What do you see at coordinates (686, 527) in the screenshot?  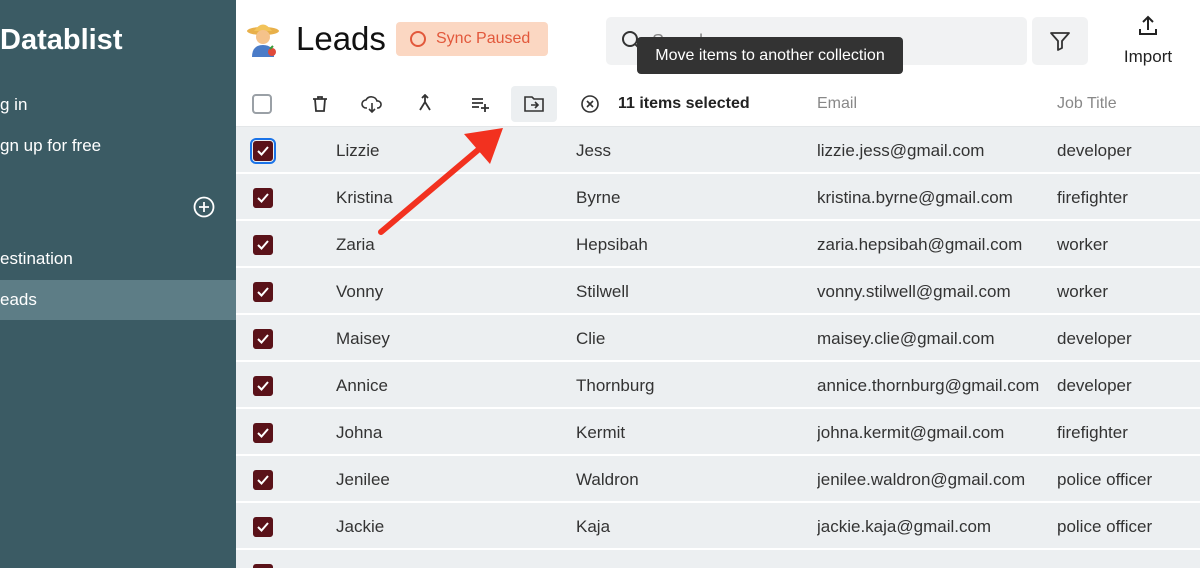 I see `cell-last-name: Kaja` at bounding box center [686, 527].